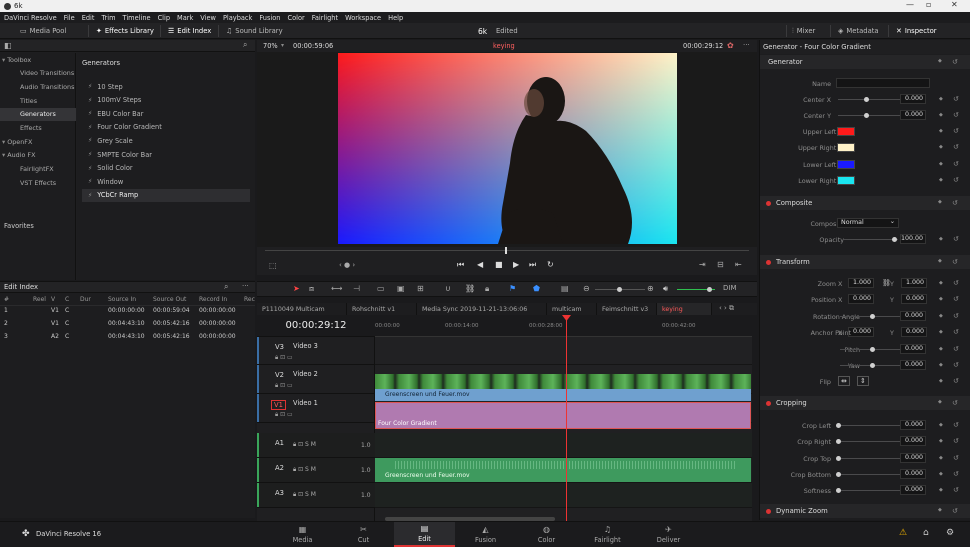  What do you see at coordinates (868, 223) in the screenshot?
I see `composite-mode-select: Normal ⌄` at bounding box center [868, 223].